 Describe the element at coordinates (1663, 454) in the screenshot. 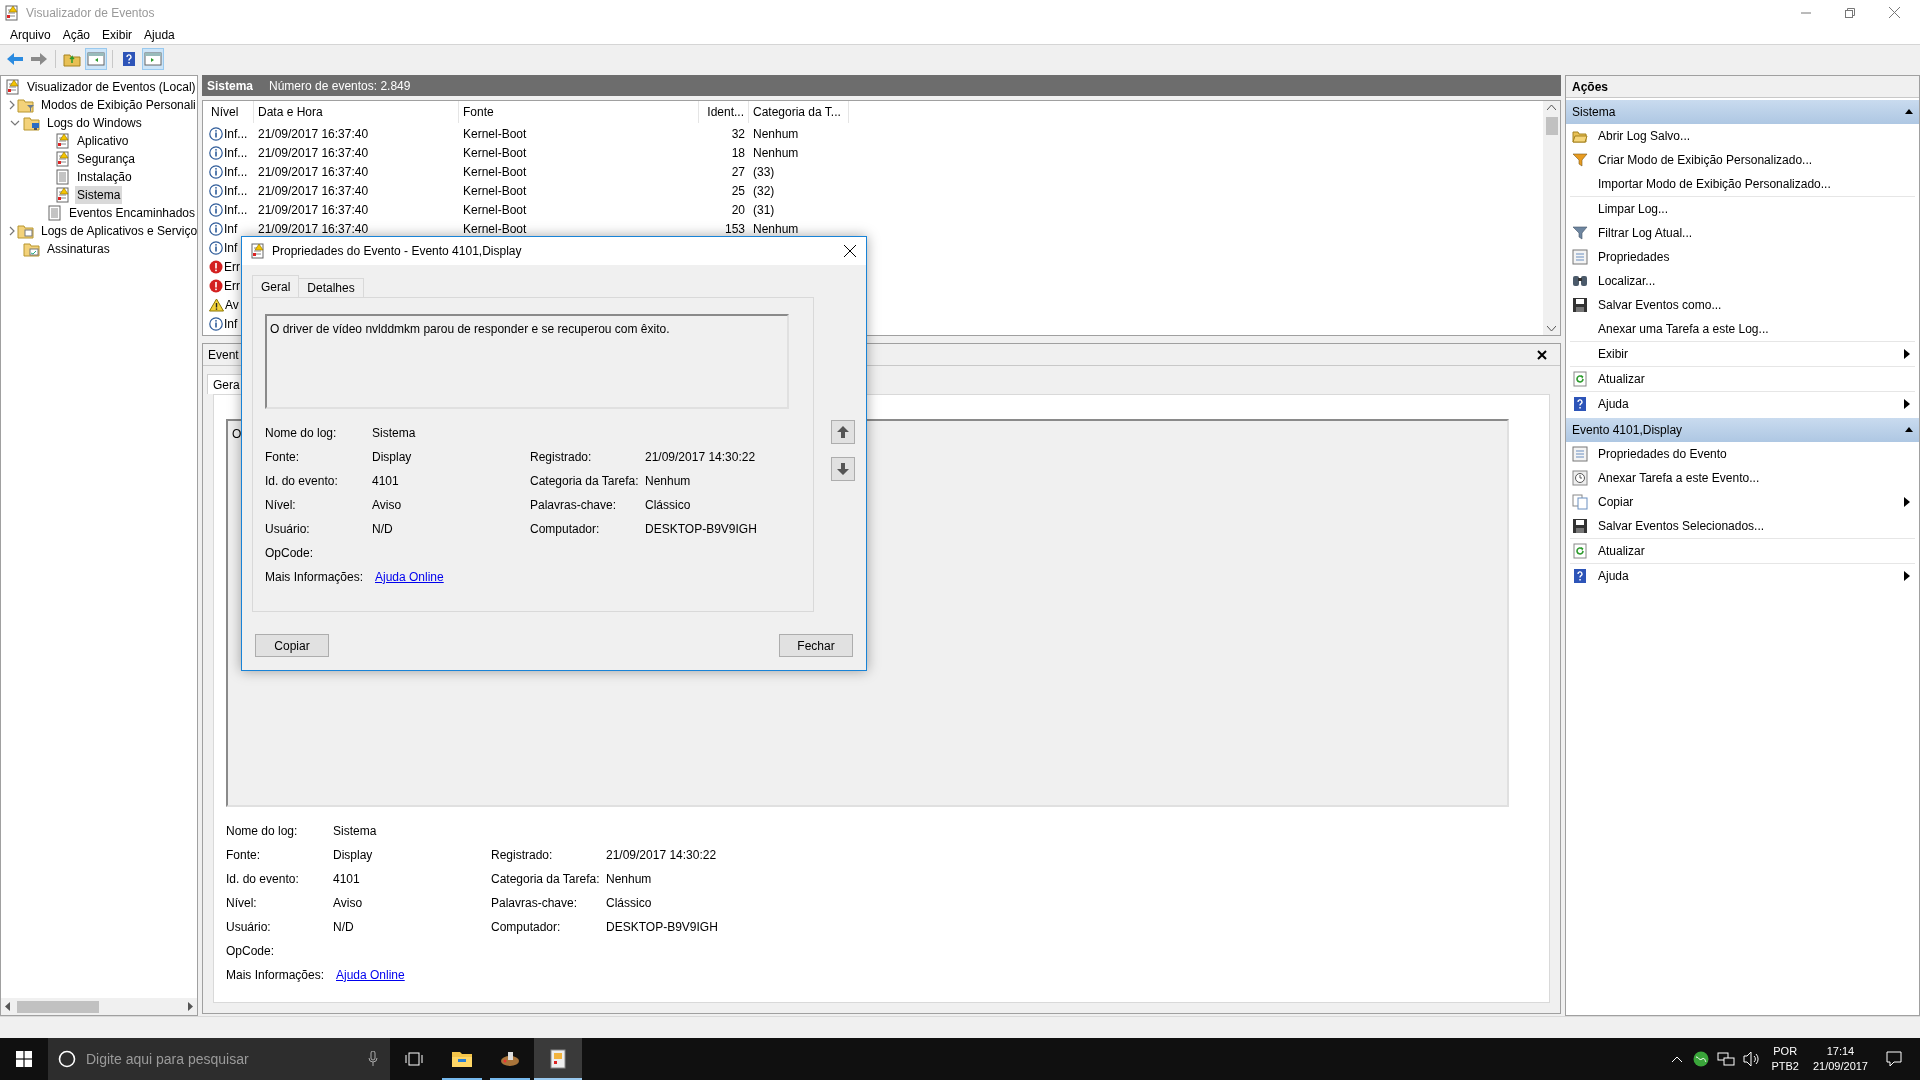

I see `action-label: Propriedades do Evento` at that location.